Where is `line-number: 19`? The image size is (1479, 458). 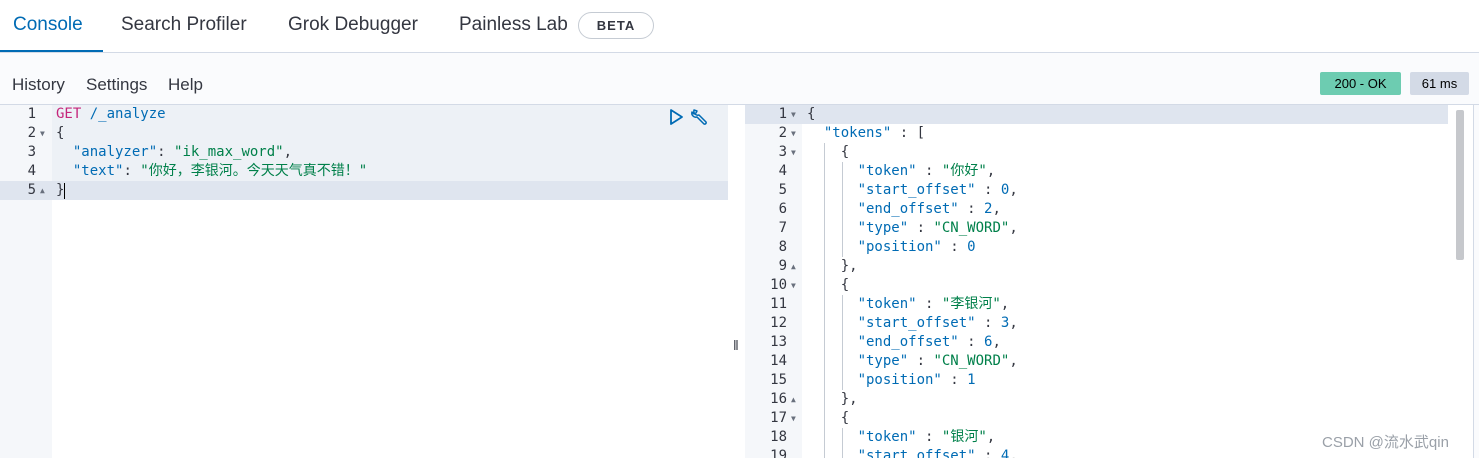
line-number: 19 is located at coordinates (778, 453).